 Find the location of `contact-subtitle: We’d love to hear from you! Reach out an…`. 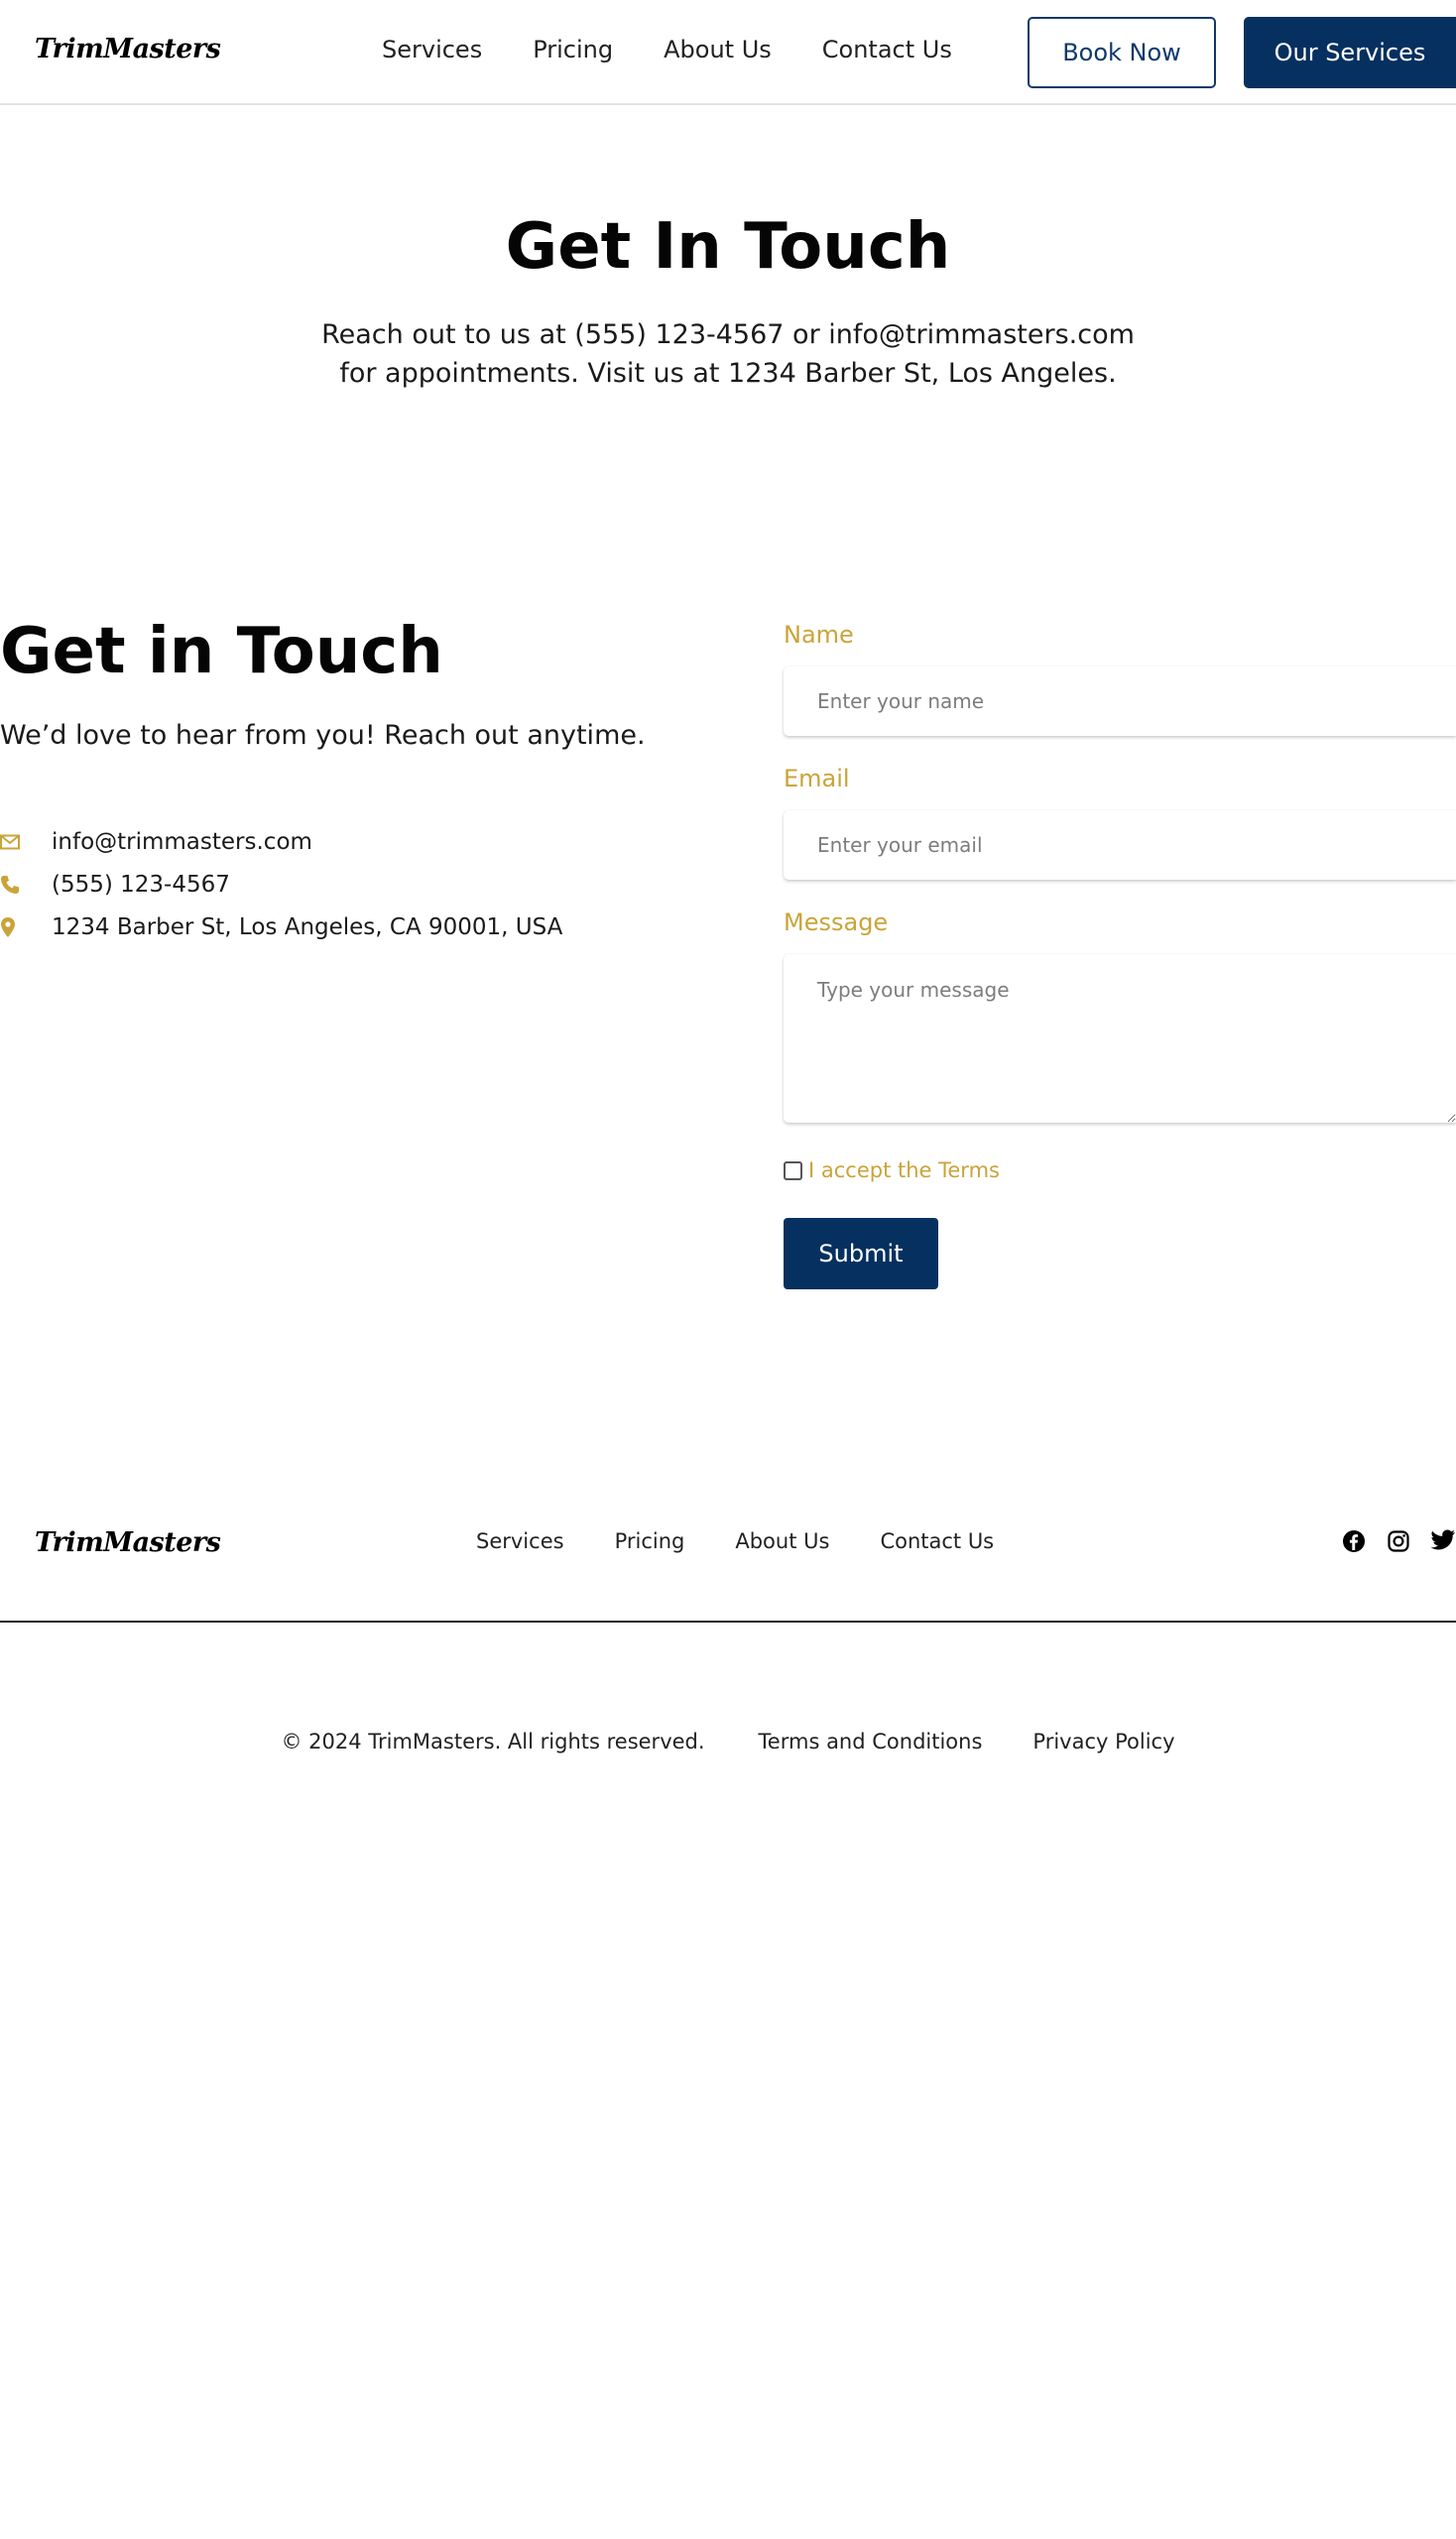

contact-subtitle: We’d love to hear from you! Reach out an… is located at coordinates (323, 736).